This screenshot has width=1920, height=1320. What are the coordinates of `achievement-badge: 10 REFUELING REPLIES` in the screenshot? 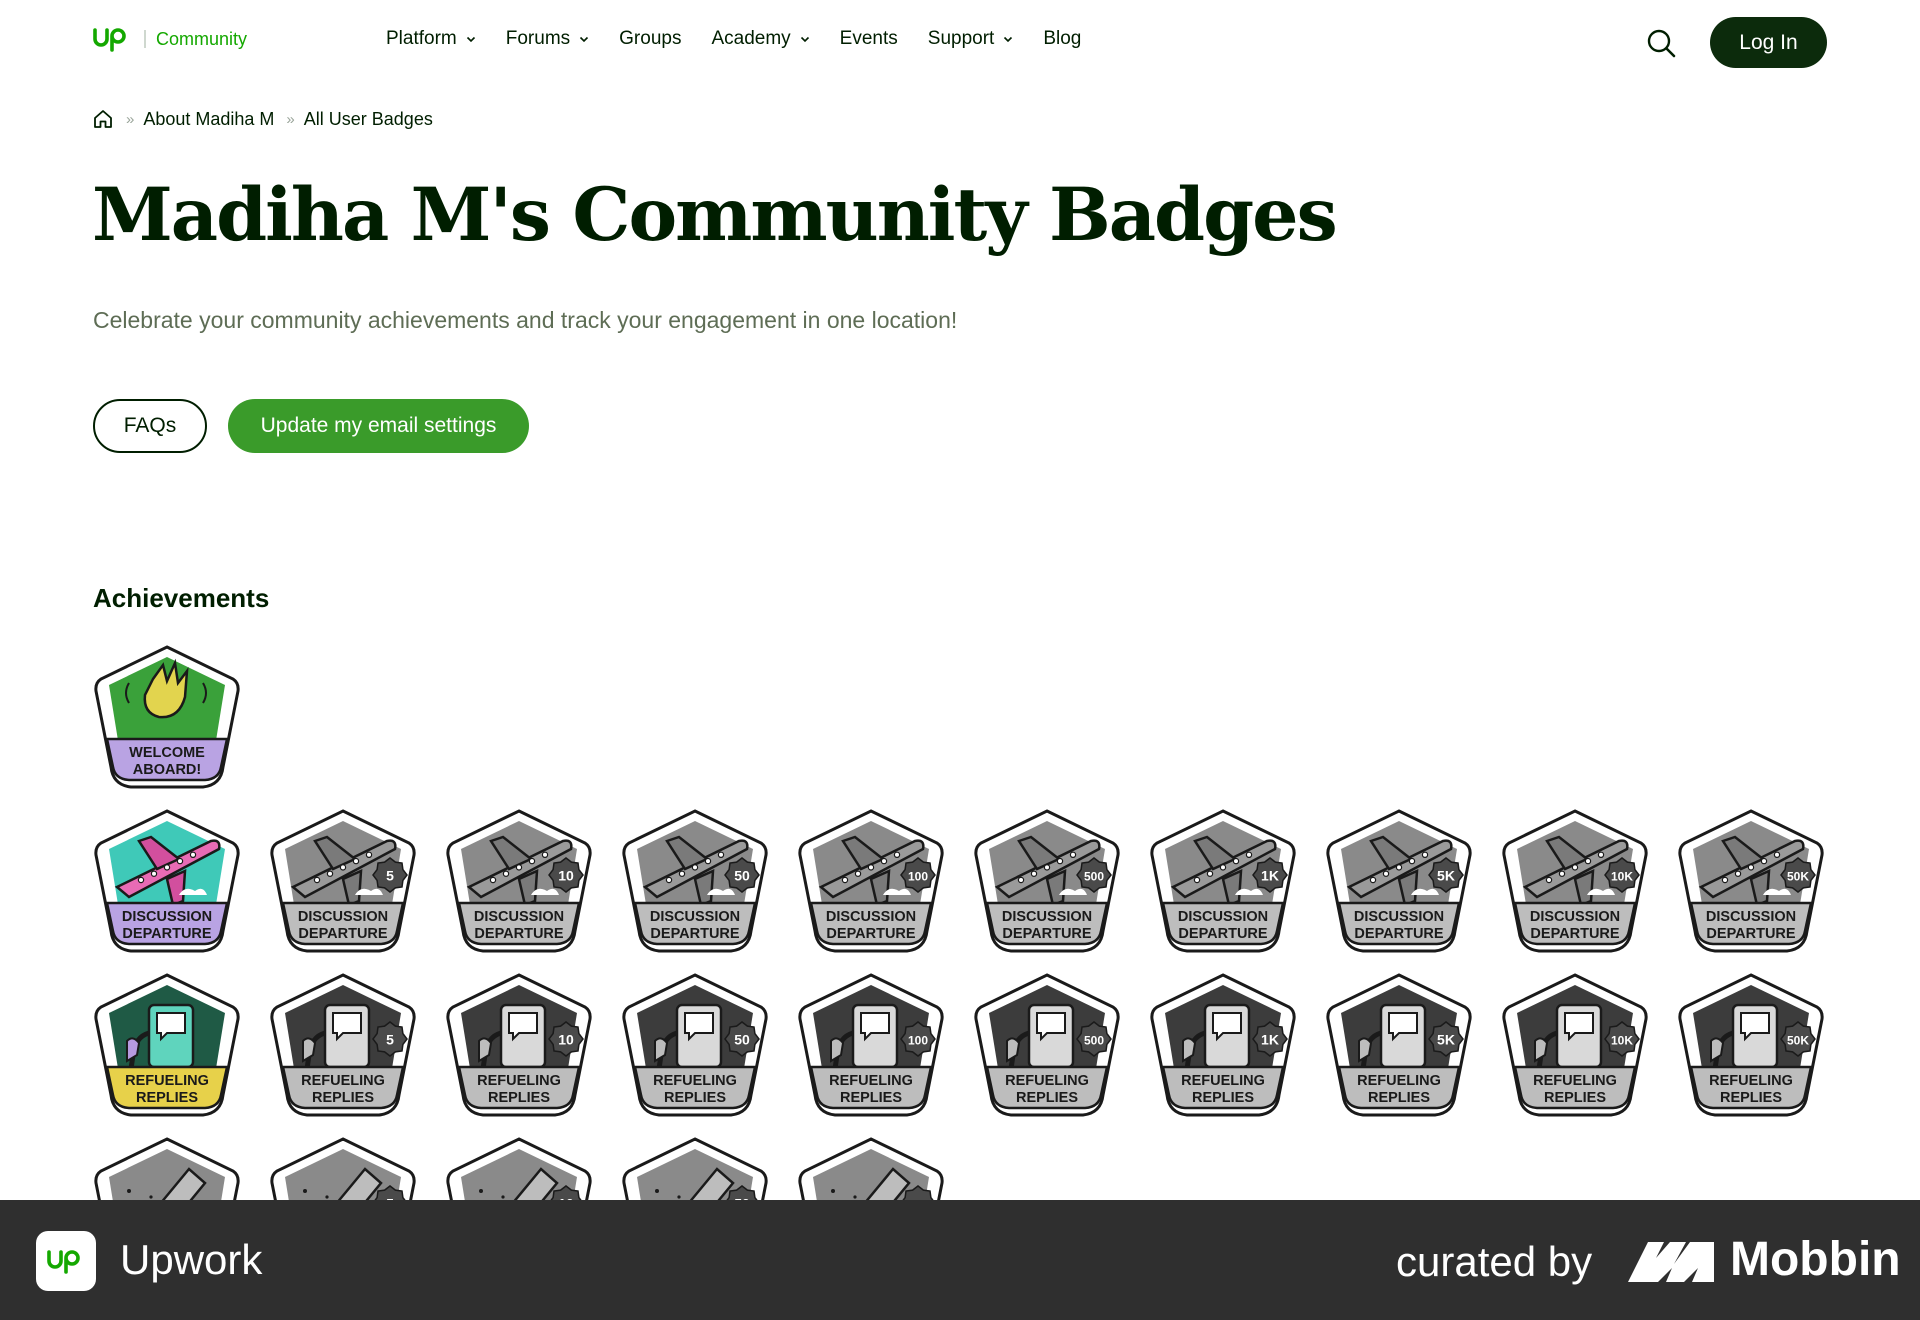 It's located at (519, 1045).